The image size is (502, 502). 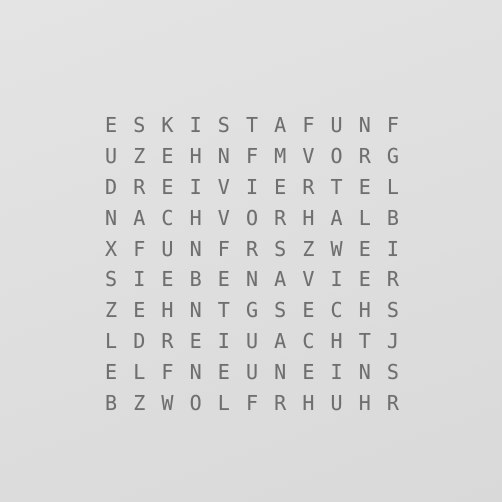 I want to click on letter-cell: D, so click(x=111, y=186).